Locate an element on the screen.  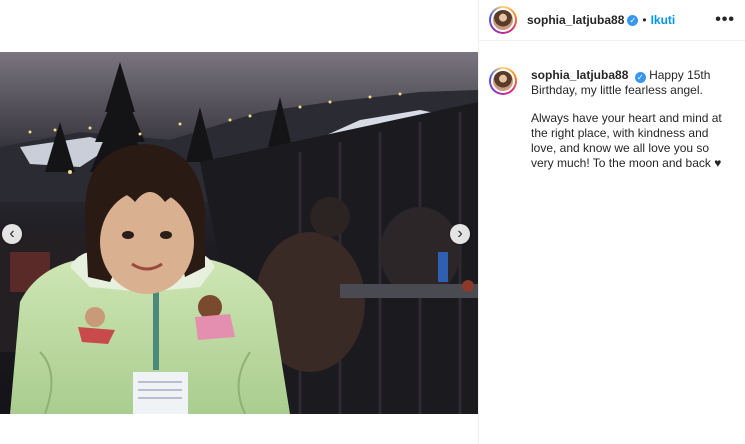
caption-verified-badge-icon: ✓ is located at coordinates (640, 77).